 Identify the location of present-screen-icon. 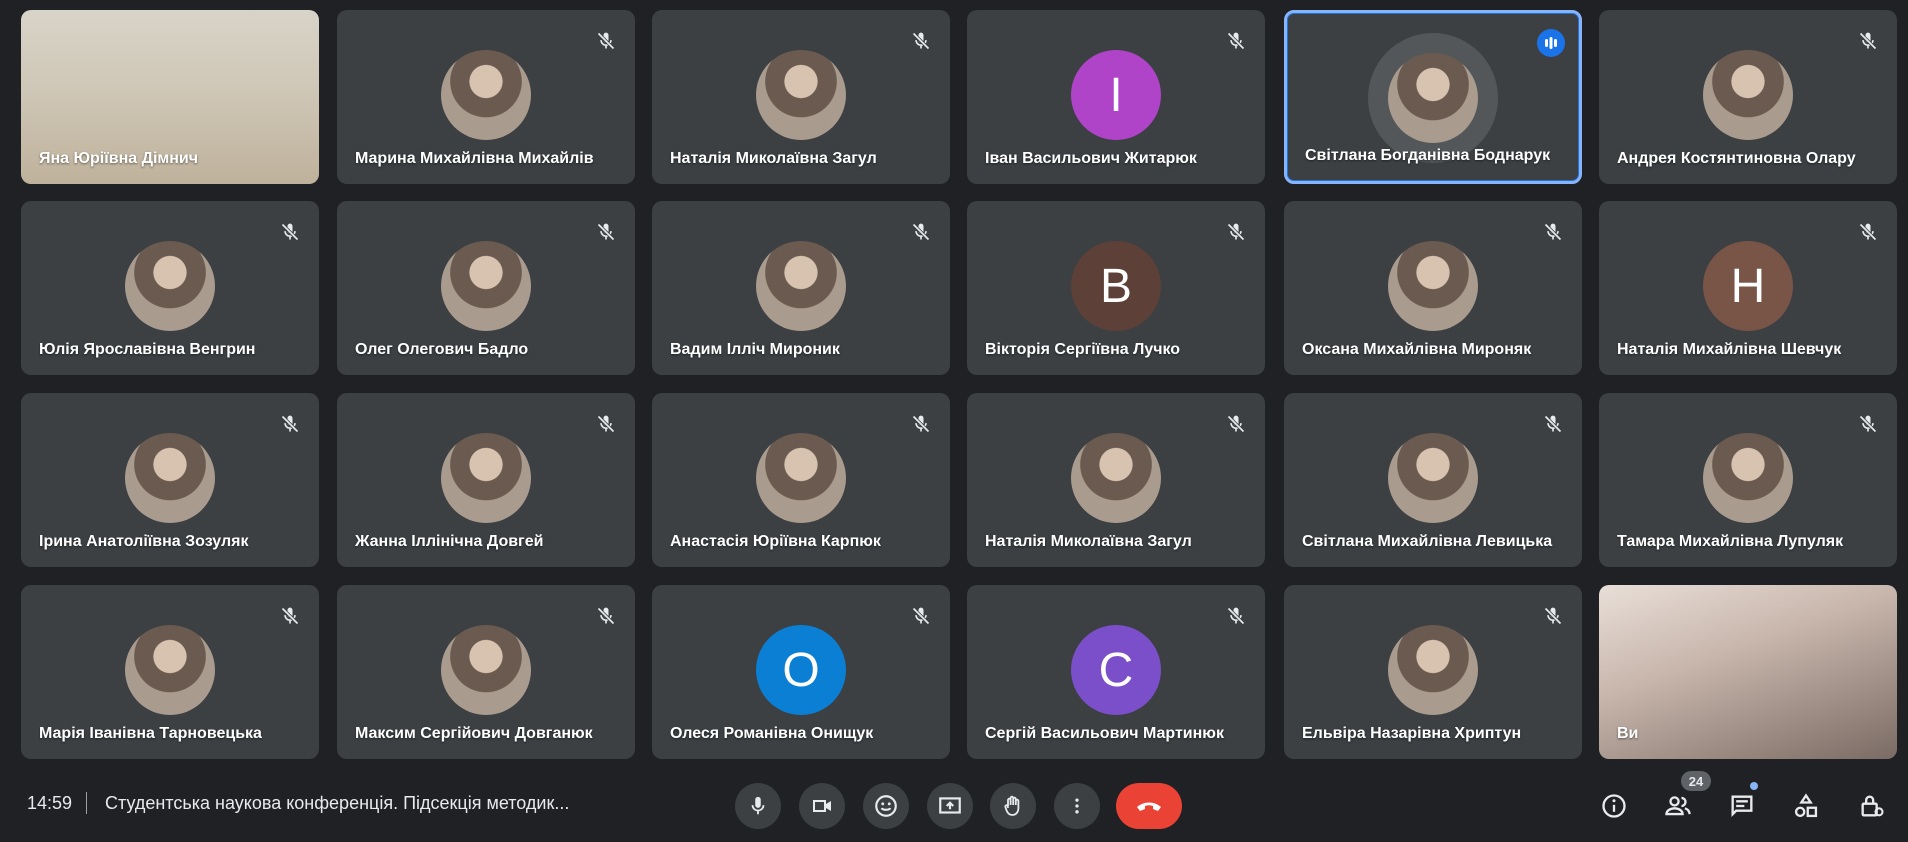
(950, 805).